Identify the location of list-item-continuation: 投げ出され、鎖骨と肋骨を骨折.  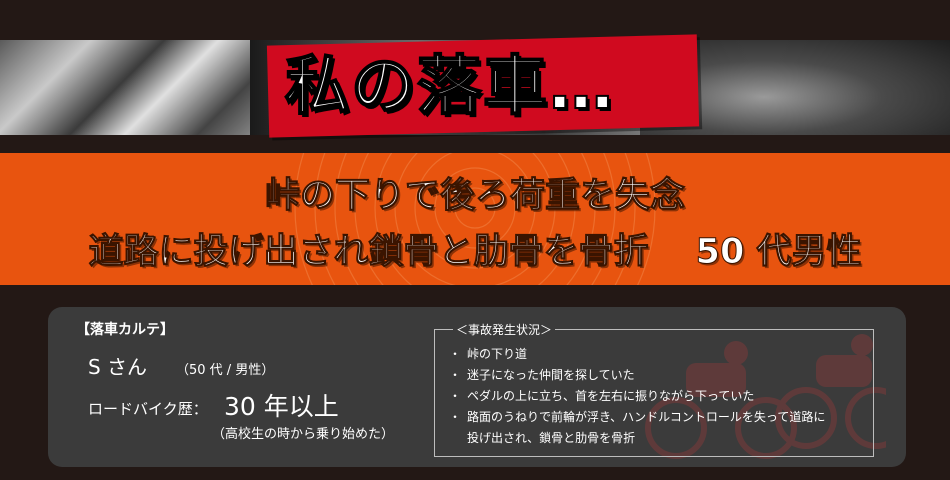
(551, 438).